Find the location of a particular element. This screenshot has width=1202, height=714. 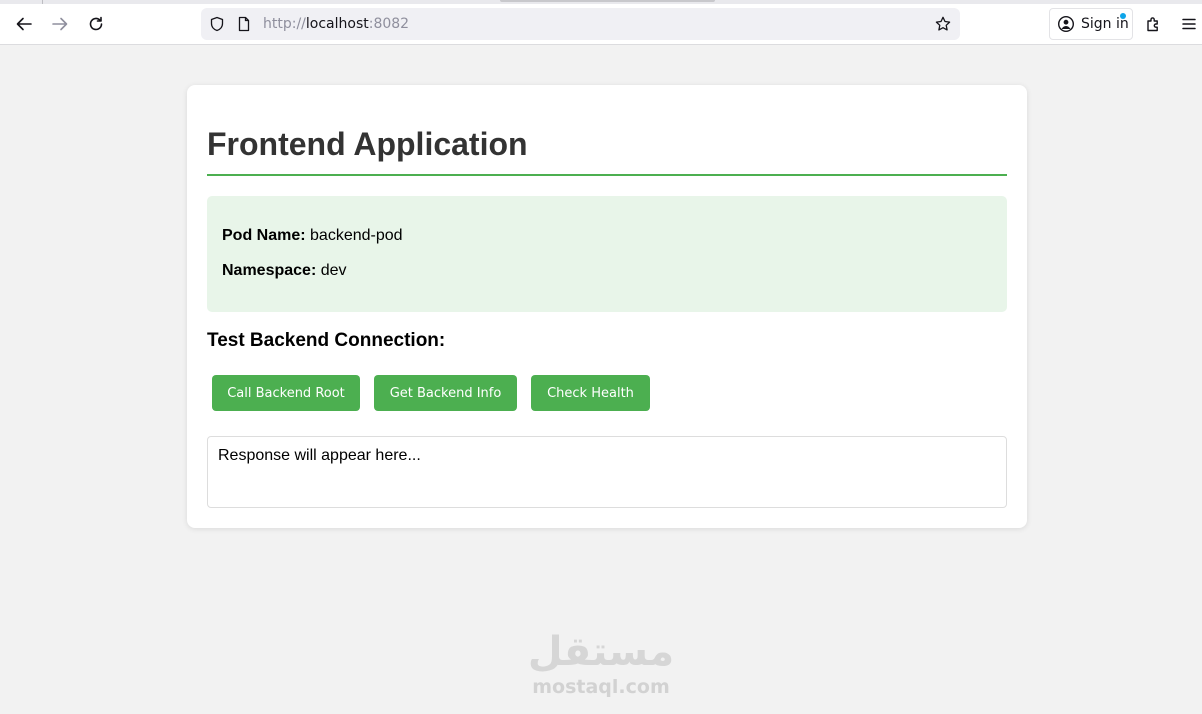

forward-button is located at coordinates (60, 24).